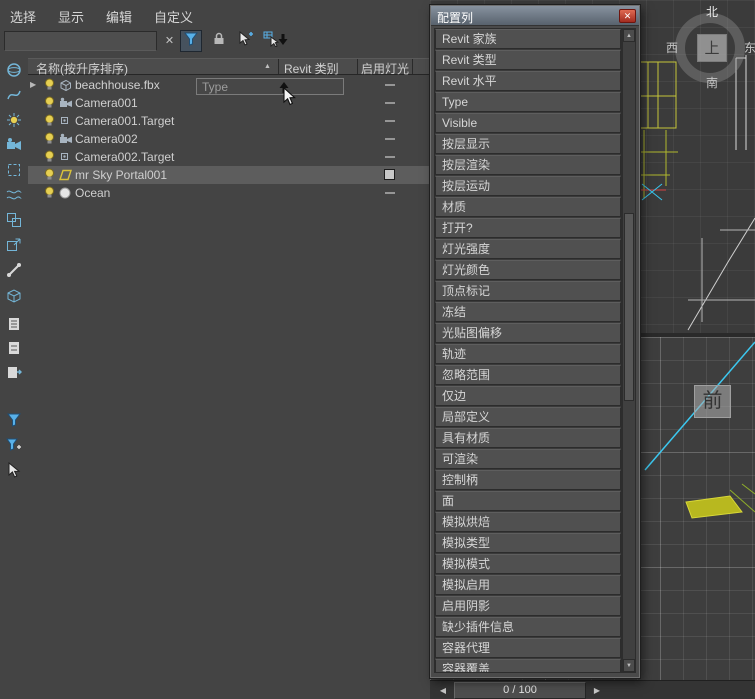  I want to click on column-option: 顶点标记, so click(528, 291).